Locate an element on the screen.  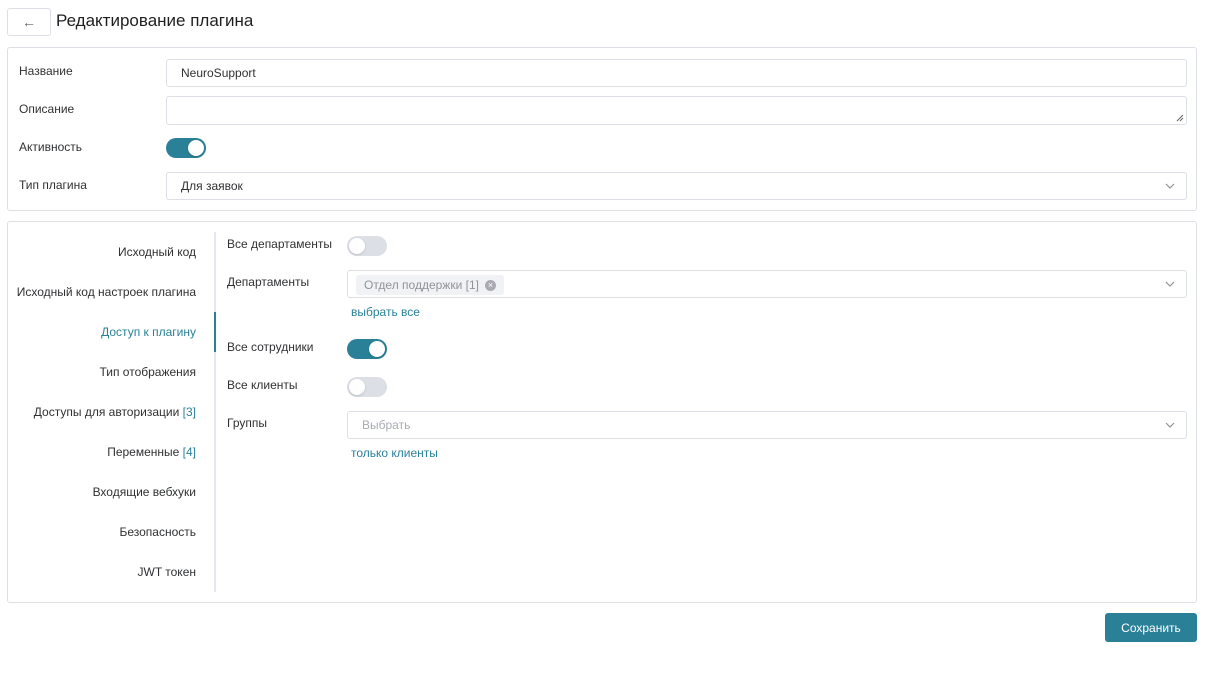
side-item-label: Входящие вебхуки is located at coordinates (144, 492).